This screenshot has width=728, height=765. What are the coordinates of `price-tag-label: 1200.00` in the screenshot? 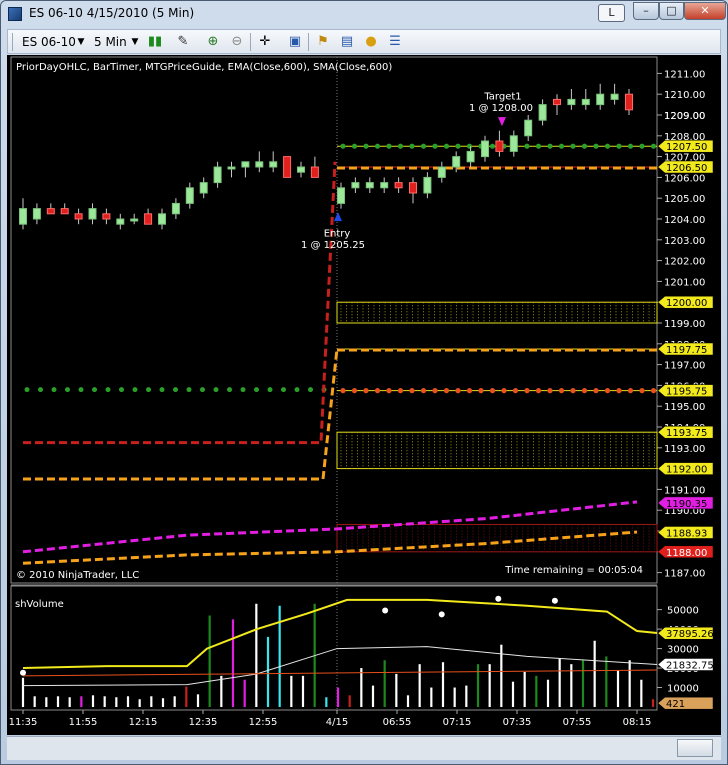 It's located at (686, 303).